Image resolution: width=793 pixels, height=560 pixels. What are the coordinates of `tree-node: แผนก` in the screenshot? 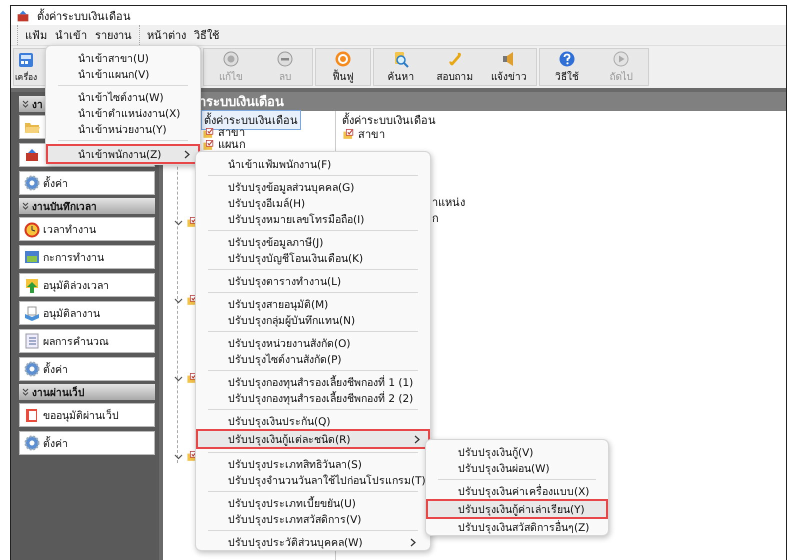 It's located at (232, 145).